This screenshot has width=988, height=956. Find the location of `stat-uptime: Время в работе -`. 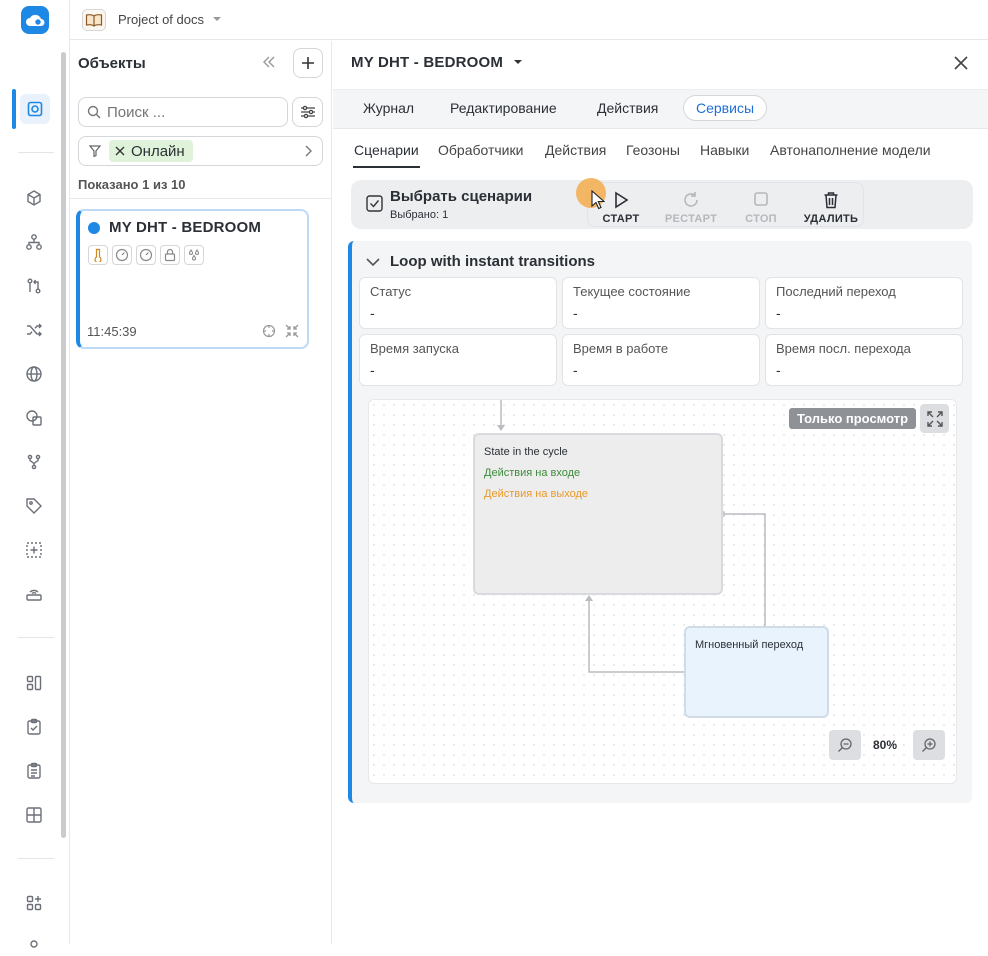

stat-uptime: Время в работе - is located at coordinates (661, 360).